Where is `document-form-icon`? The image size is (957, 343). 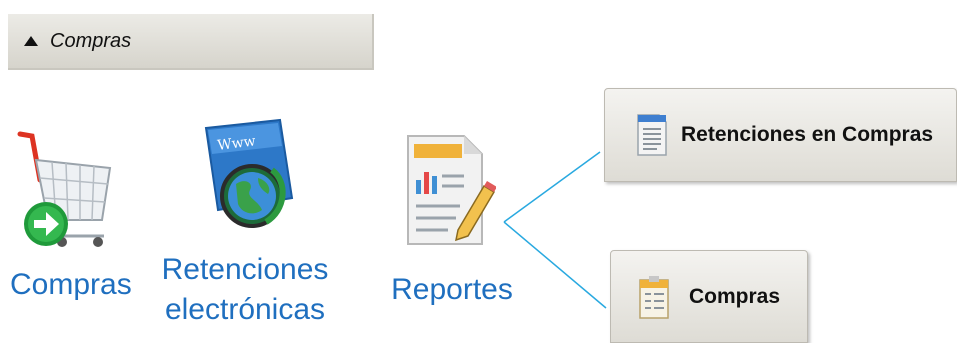
document-form-icon is located at coordinates (654, 297).